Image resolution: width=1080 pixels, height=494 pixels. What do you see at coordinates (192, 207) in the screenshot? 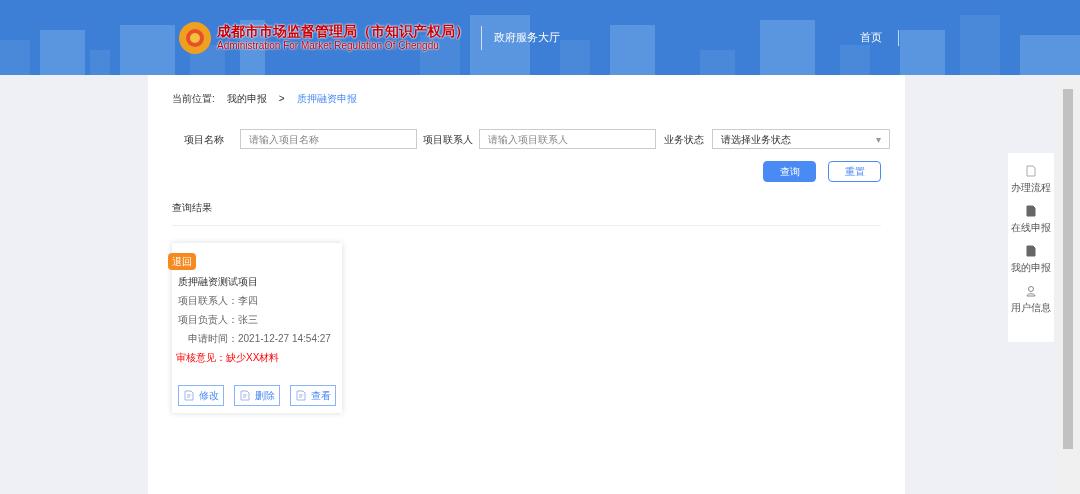
I see `results-title: 查询结果` at bounding box center [192, 207].